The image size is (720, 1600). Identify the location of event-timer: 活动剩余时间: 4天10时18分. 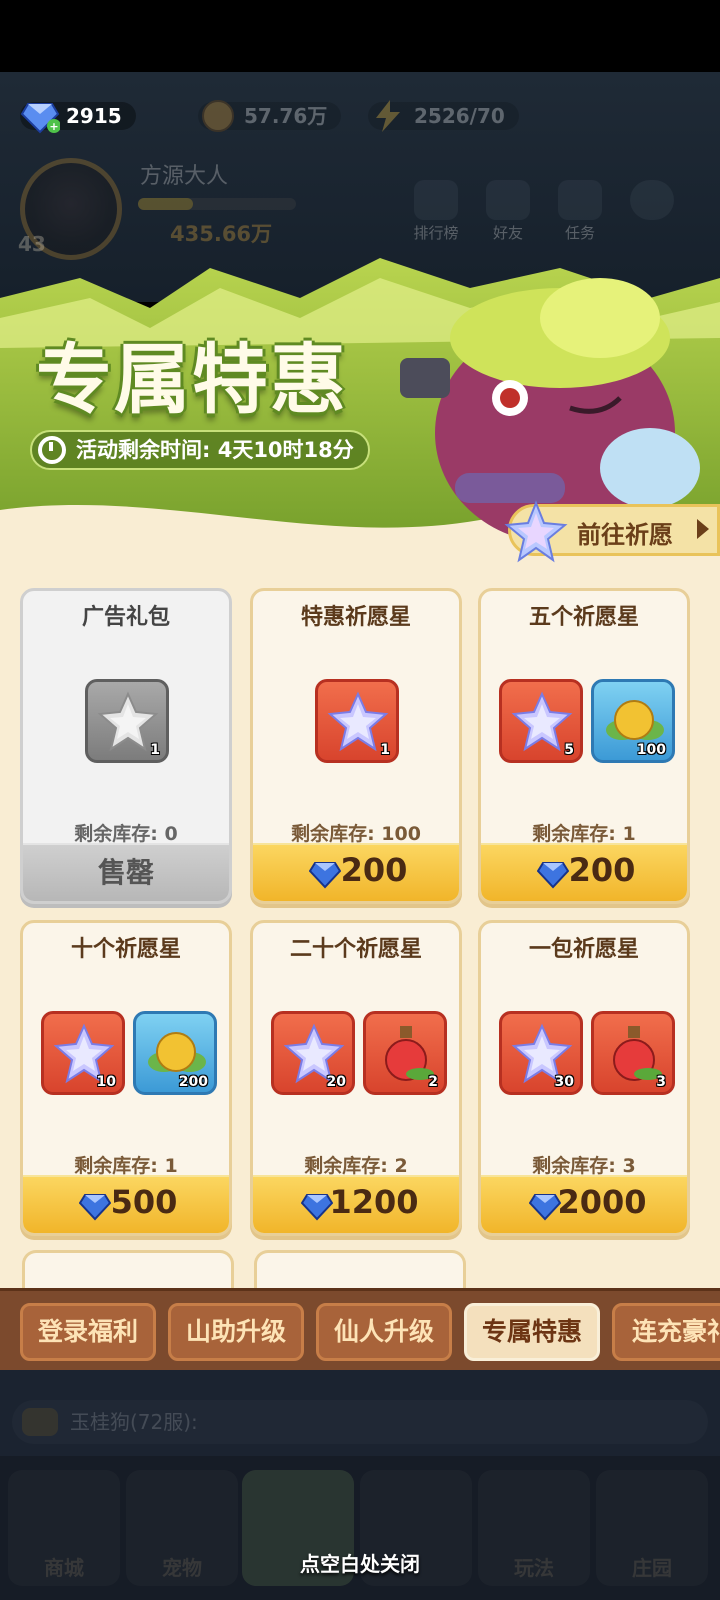
(200, 450).